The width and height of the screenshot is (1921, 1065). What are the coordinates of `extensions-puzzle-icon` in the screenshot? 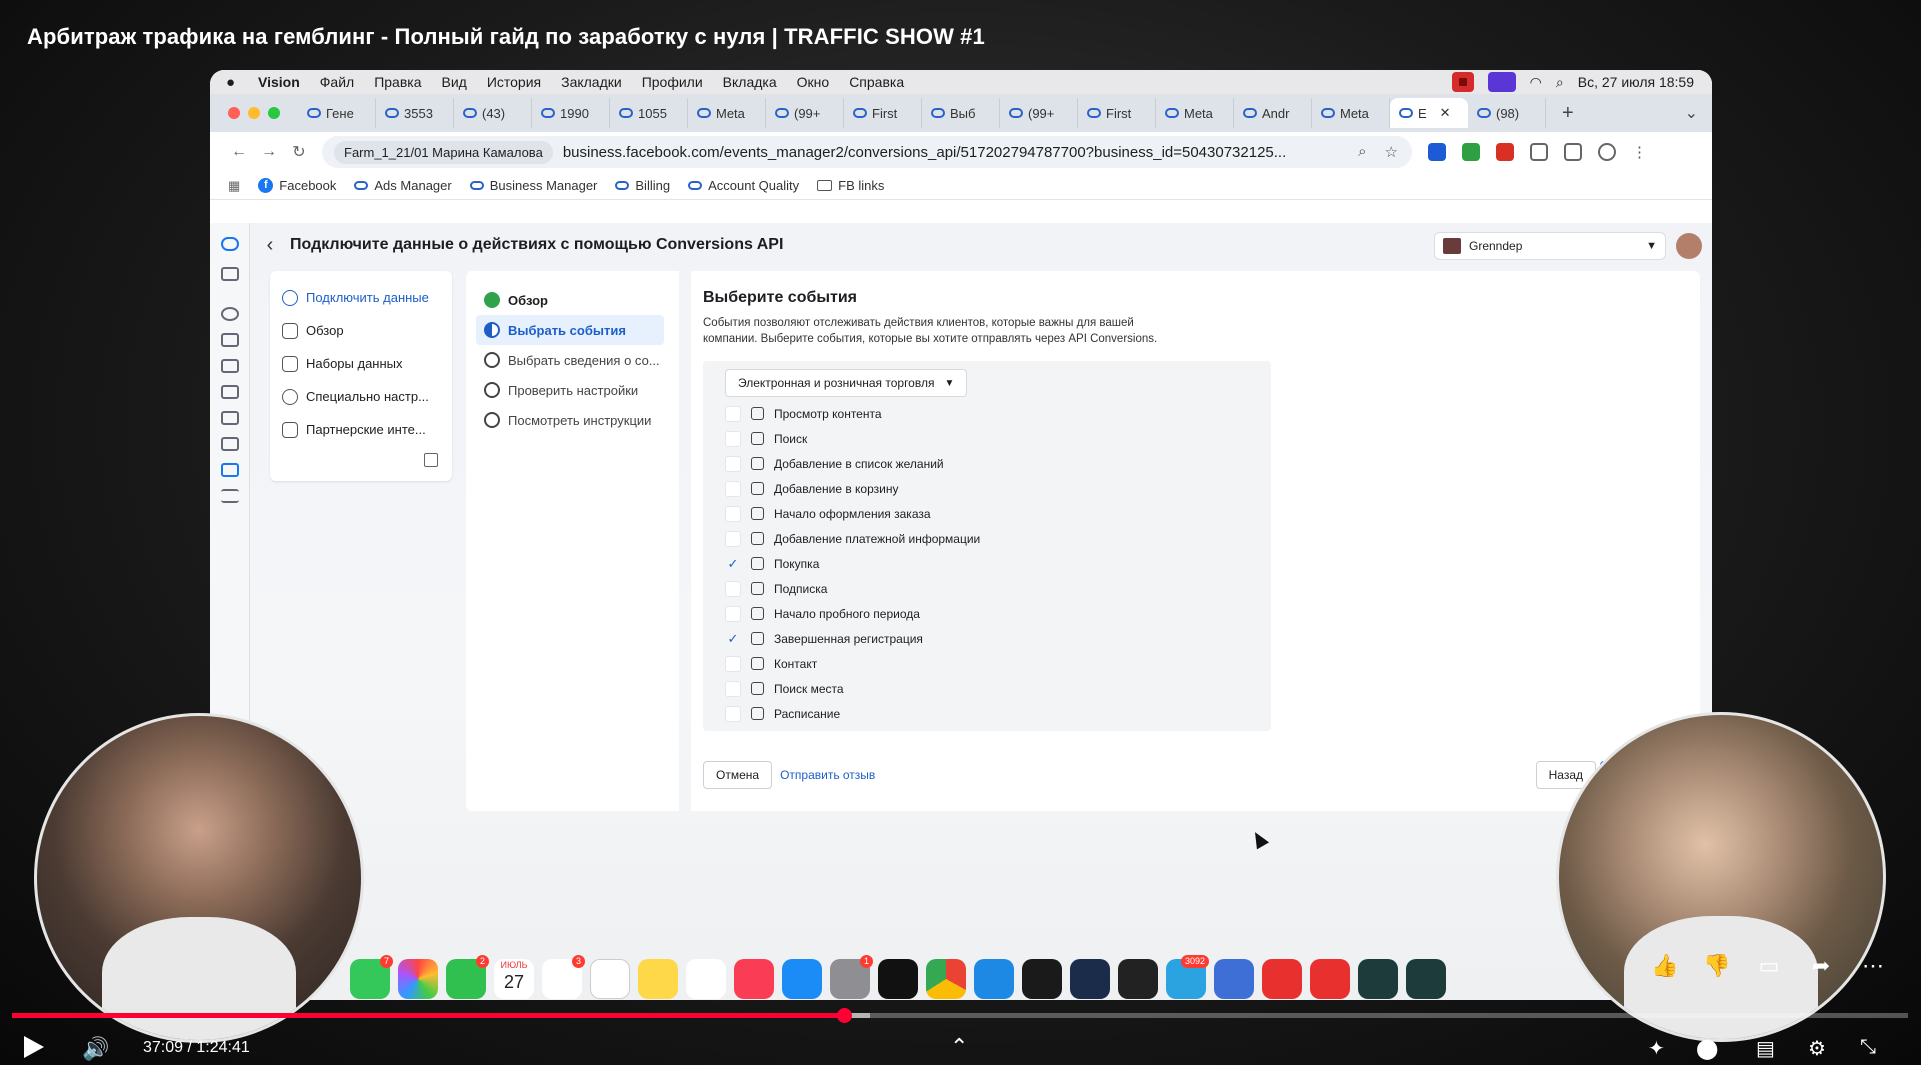 It's located at (1539, 152).